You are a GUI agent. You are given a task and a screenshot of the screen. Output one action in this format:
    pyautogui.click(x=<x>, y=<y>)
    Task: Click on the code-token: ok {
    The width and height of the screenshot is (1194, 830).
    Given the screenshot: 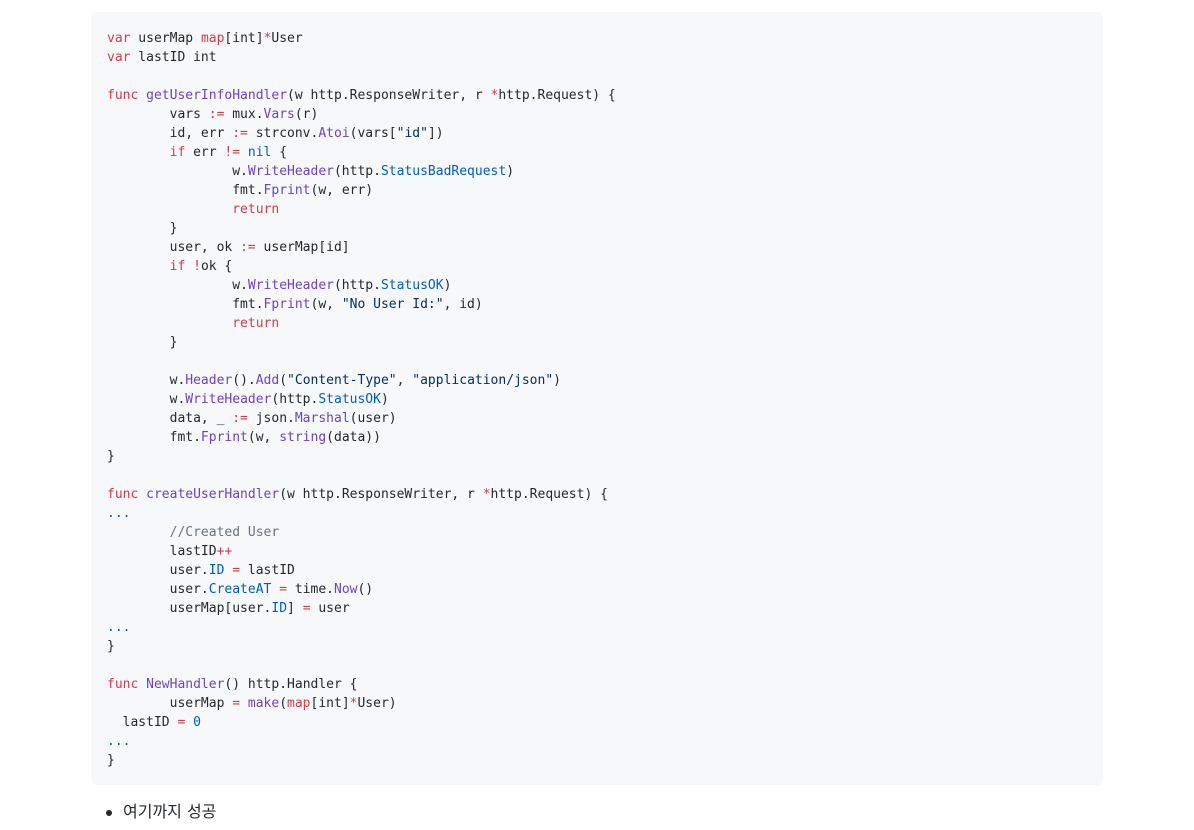 What is the action you would take?
    pyautogui.click(x=216, y=266)
    